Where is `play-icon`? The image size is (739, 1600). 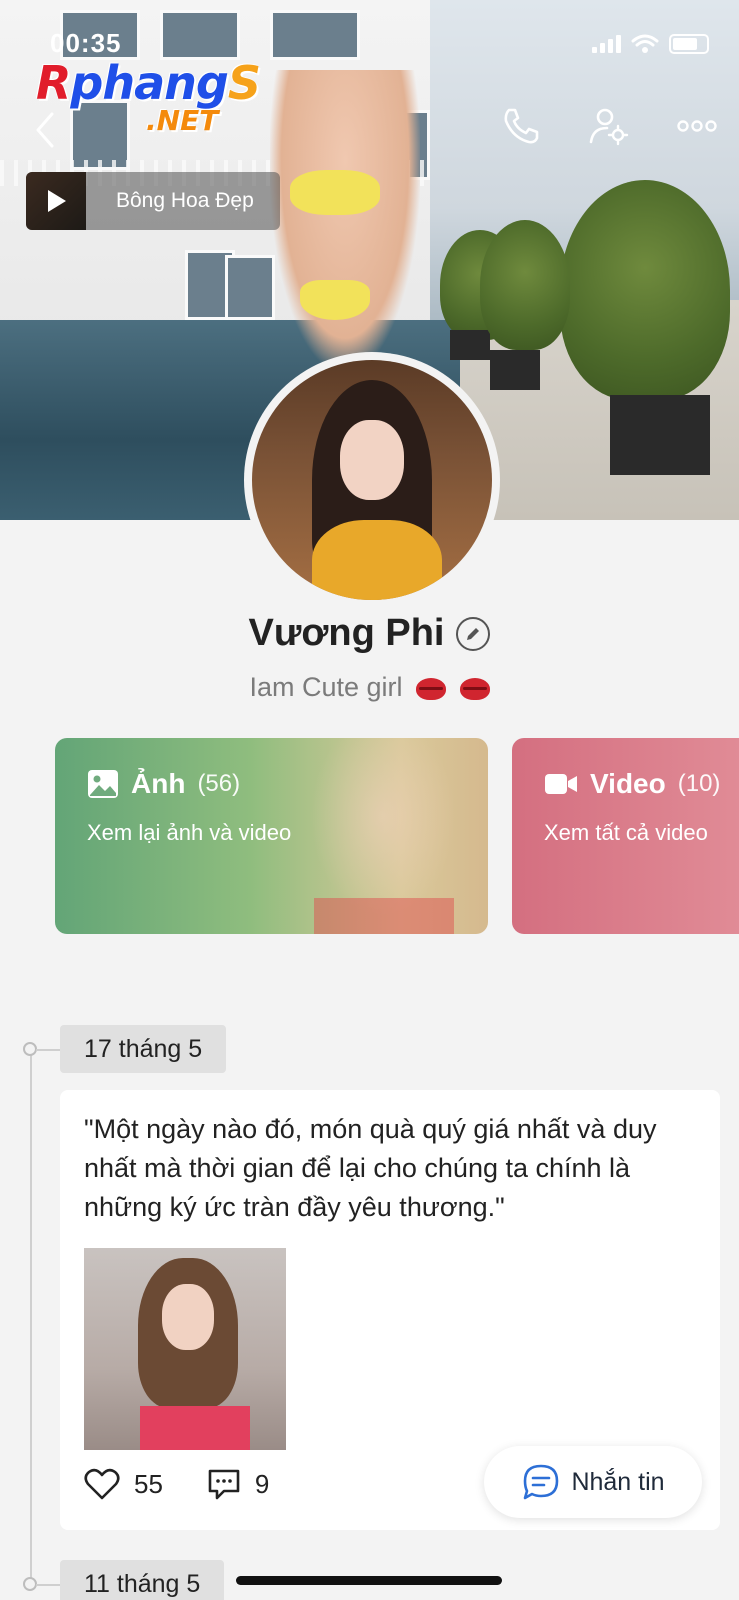
play-icon is located at coordinates (57, 201).